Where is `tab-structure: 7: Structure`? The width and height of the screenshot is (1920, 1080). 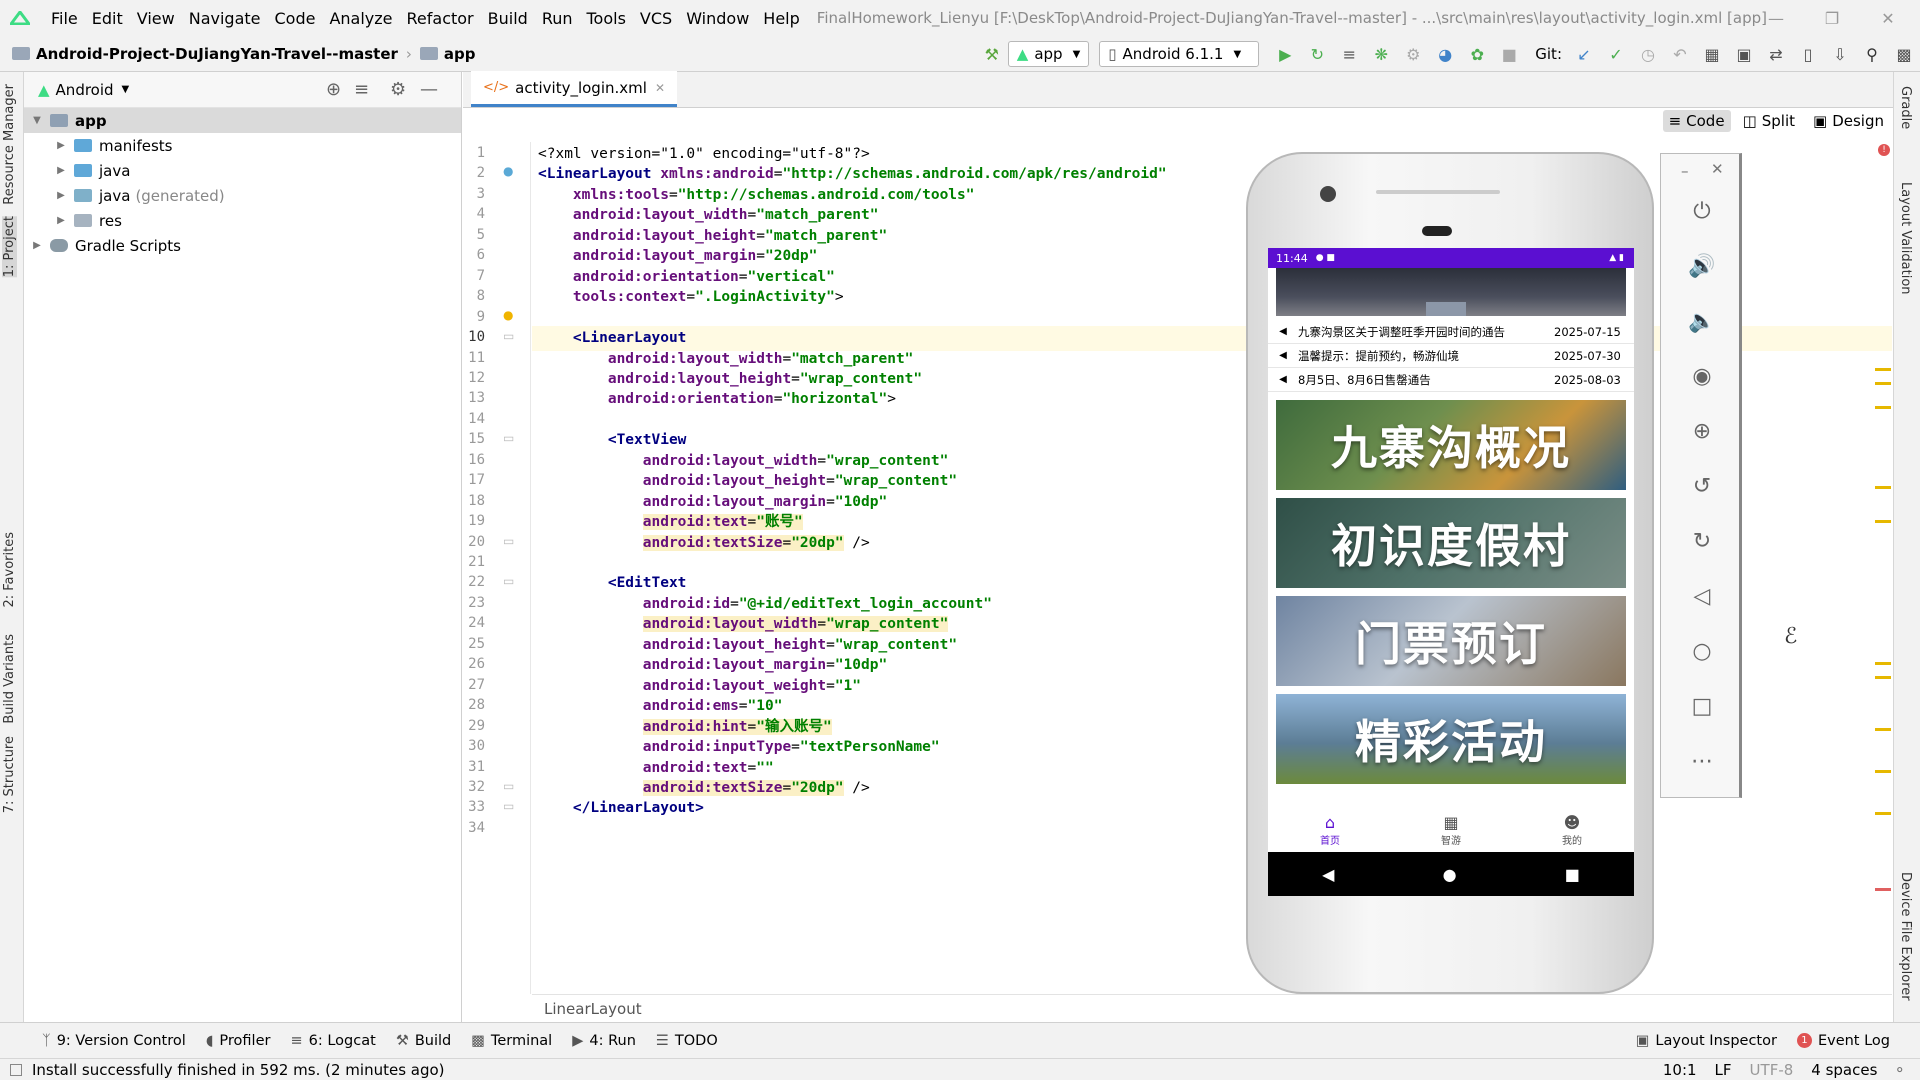
tab-structure: 7: Structure is located at coordinates (9, 774).